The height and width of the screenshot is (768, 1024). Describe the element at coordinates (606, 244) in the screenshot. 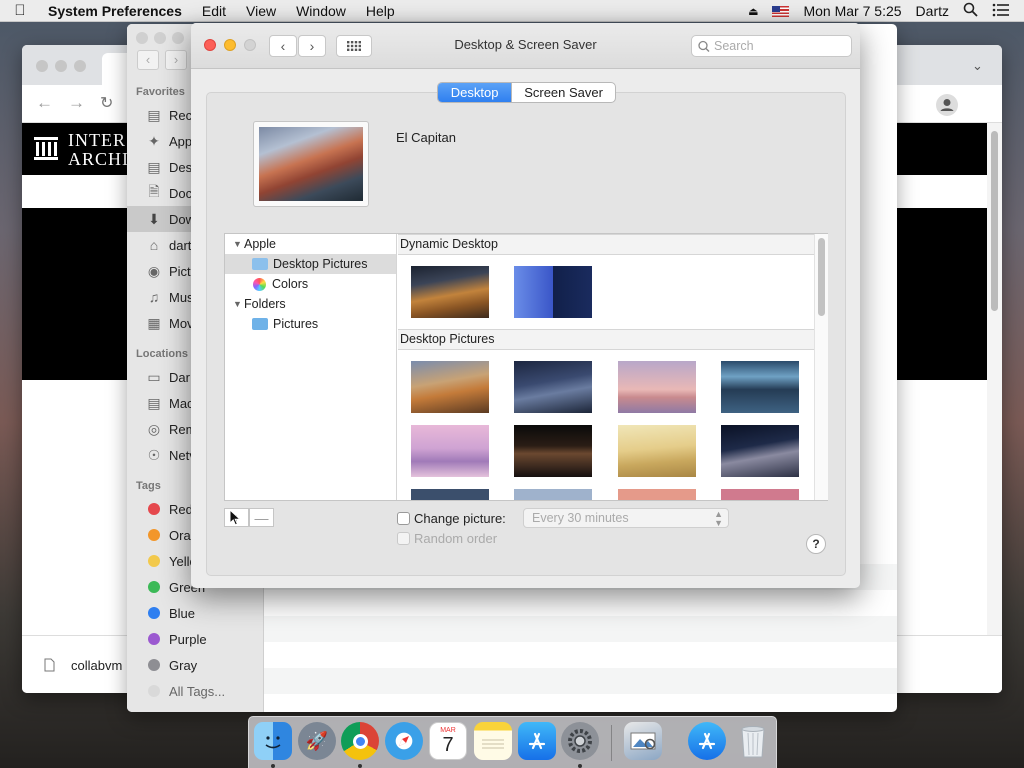

I see `section-header-dynamic-desktop: Dynamic Desktop` at that location.